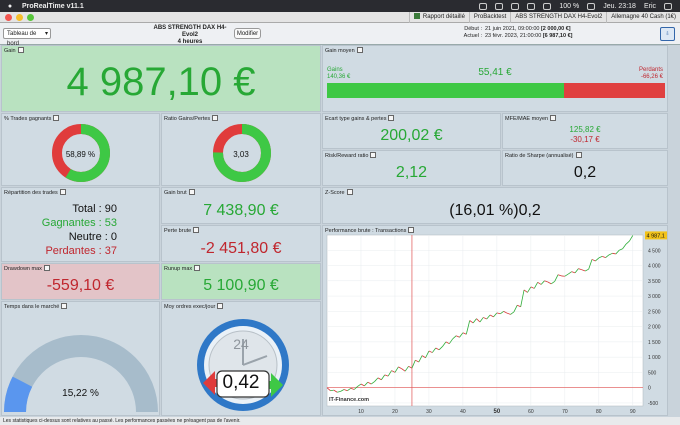  Describe the element at coordinates (489, 17) in the screenshot. I see `tab-probacktest: ProBacktest` at that location.